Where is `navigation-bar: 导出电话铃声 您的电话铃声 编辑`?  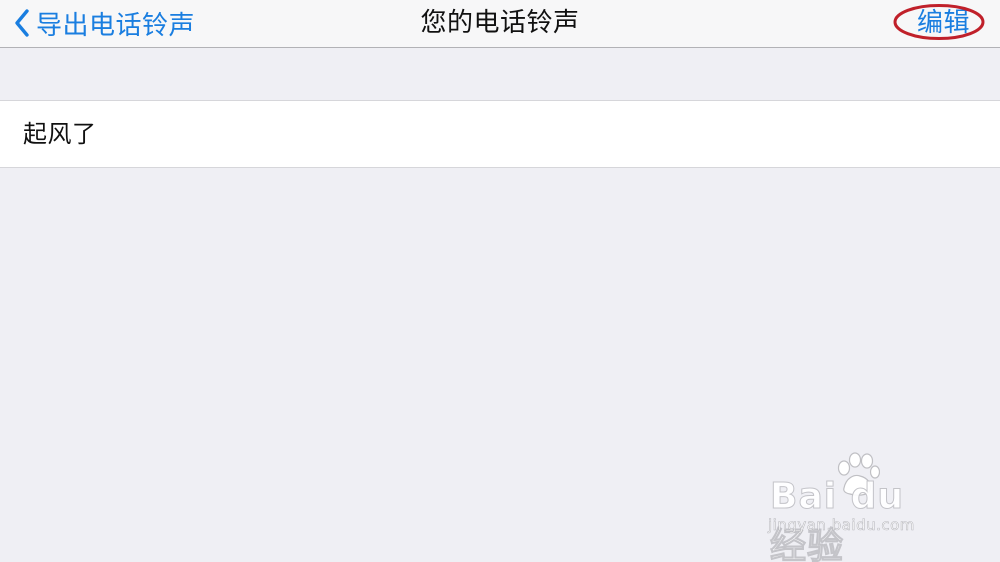 navigation-bar: 导出电话铃声 您的电话铃声 编辑 is located at coordinates (500, 24).